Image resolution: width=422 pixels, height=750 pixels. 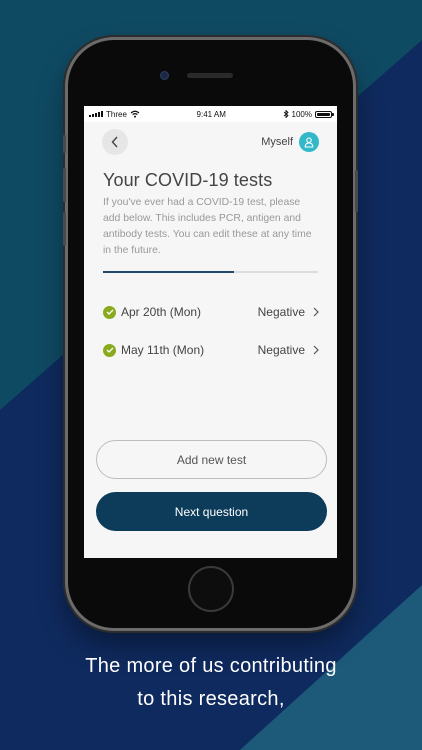 What do you see at coordinates (164, 75) in the screenshot?
I see `front-camera` at bounding box center [164, 75].